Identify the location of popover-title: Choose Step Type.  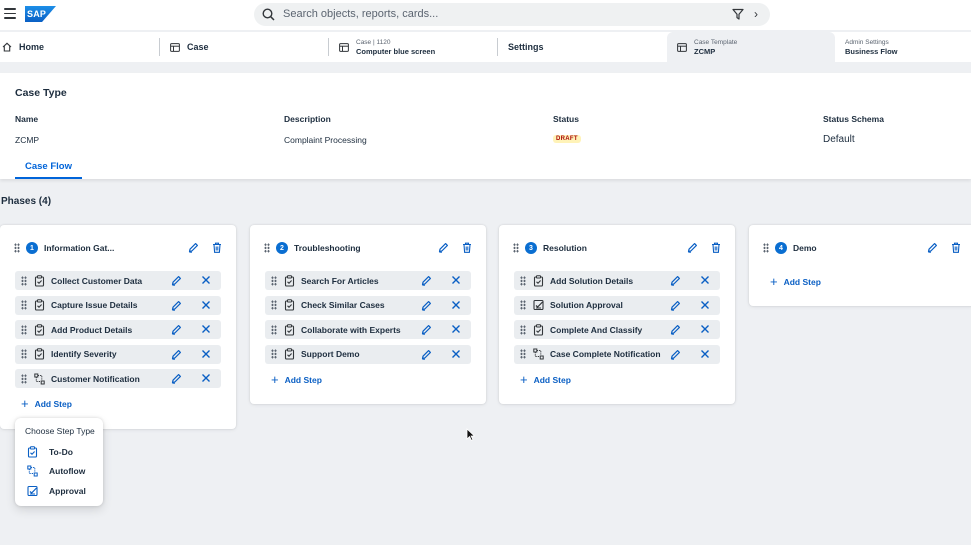
(60, 431).